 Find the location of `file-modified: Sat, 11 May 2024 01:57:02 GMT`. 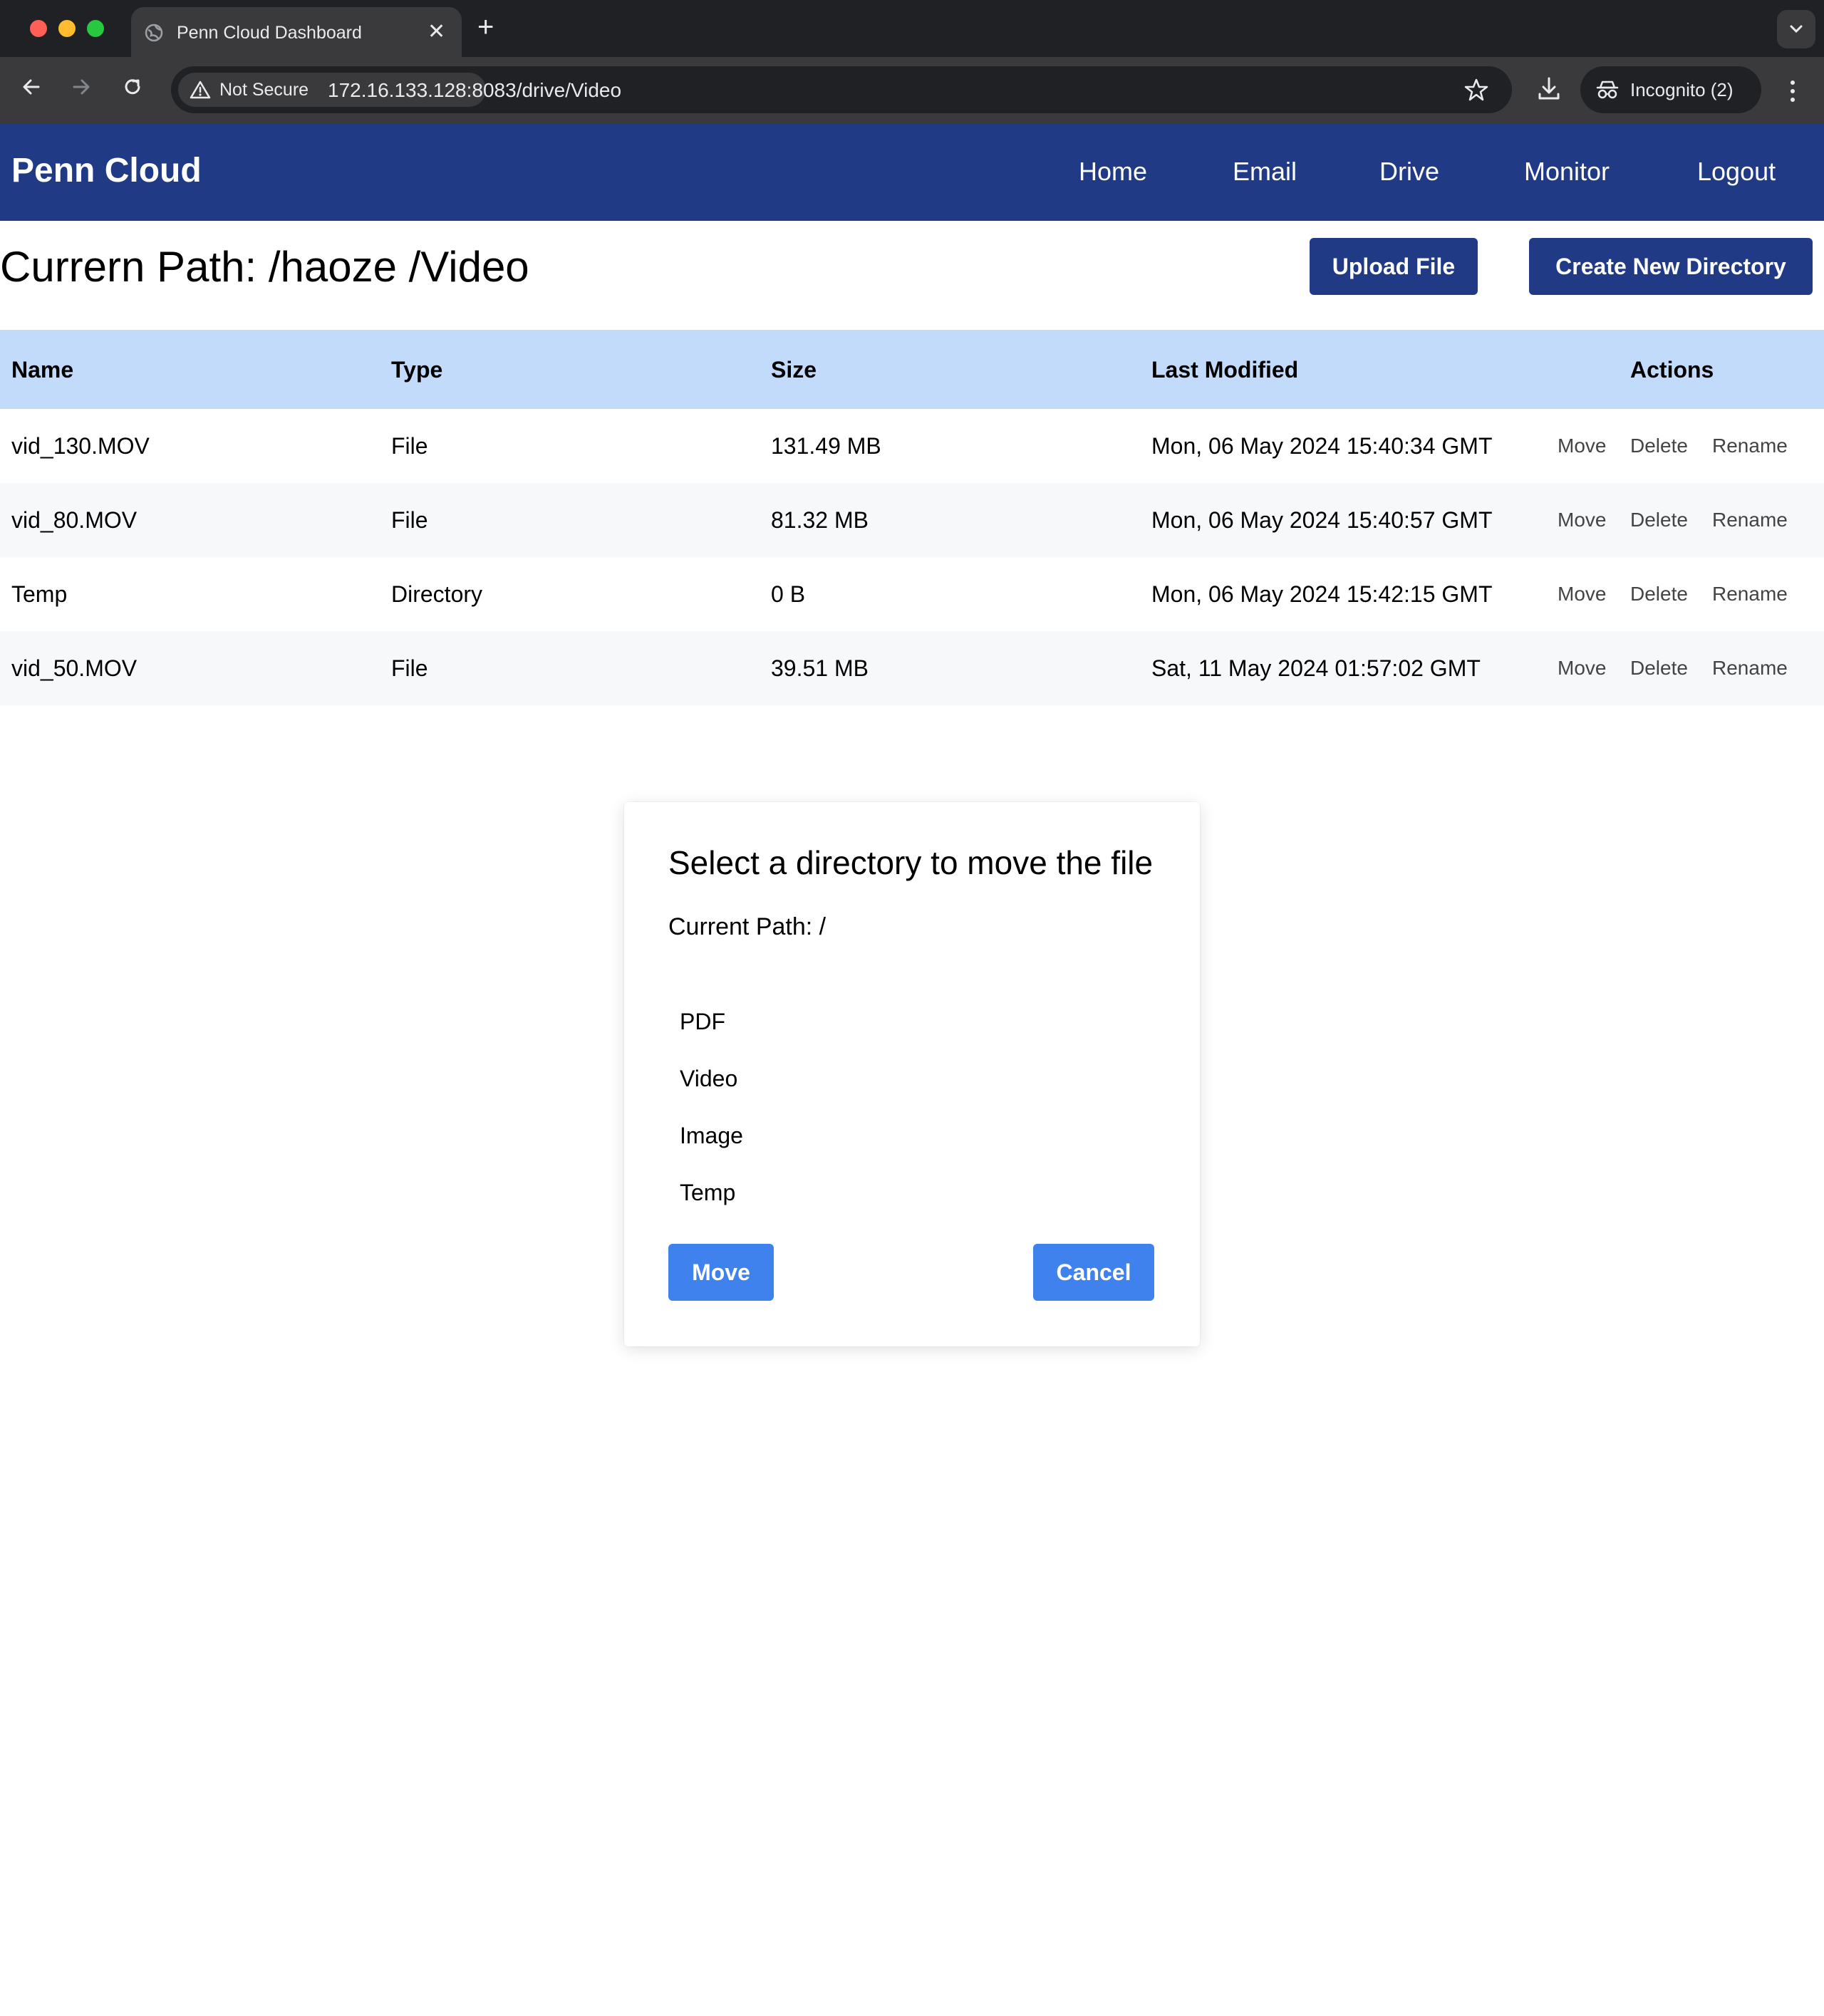

file-modified: Sat, 11 May 2024 01:57:02 GMT is located at coordinates (1316, 668).